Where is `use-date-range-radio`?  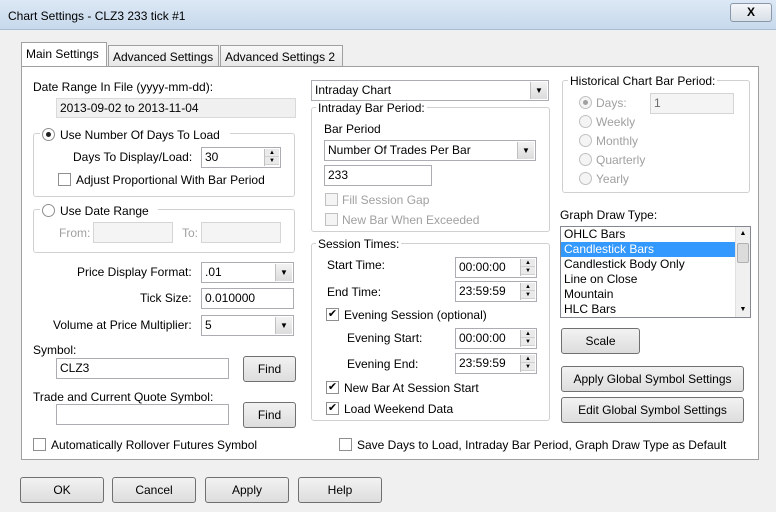
use-date-range-radio is located at coordinates (48, 210).